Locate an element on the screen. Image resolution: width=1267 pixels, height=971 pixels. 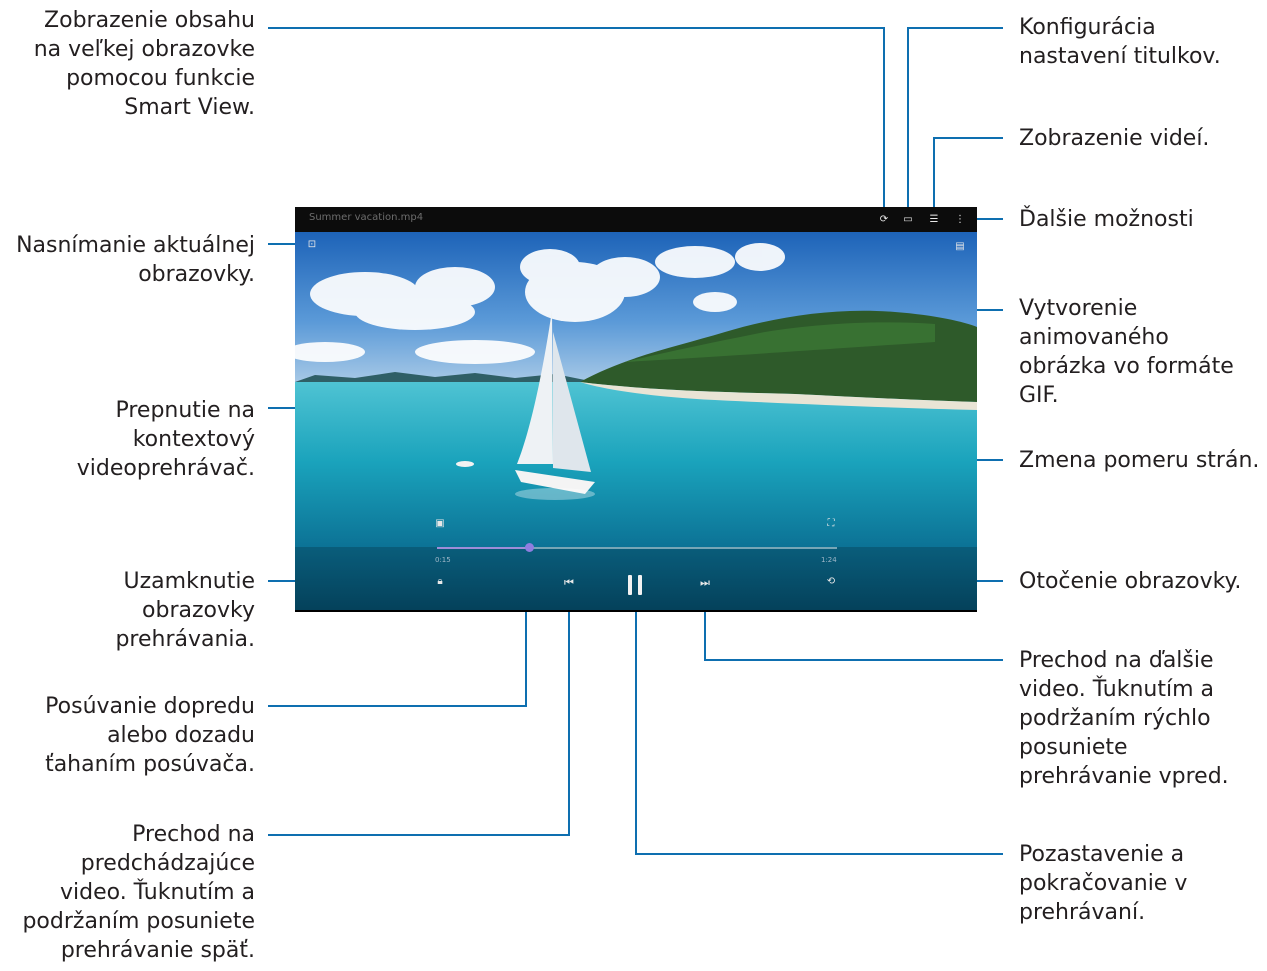
seek-bar-fill is located at coordinates (483, 548).